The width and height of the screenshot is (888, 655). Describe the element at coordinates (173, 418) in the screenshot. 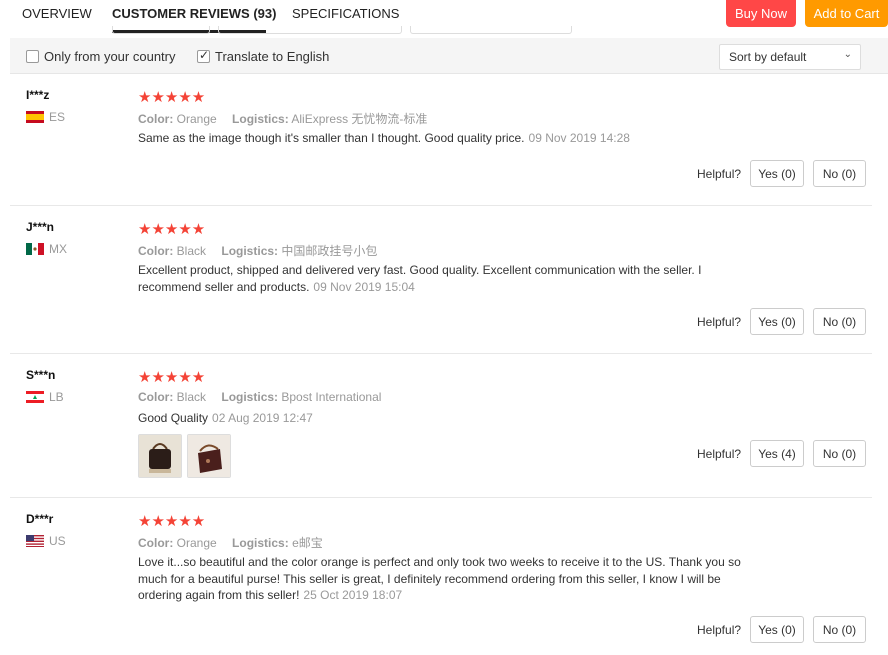

I see `review-body: Good Quality` at that location.